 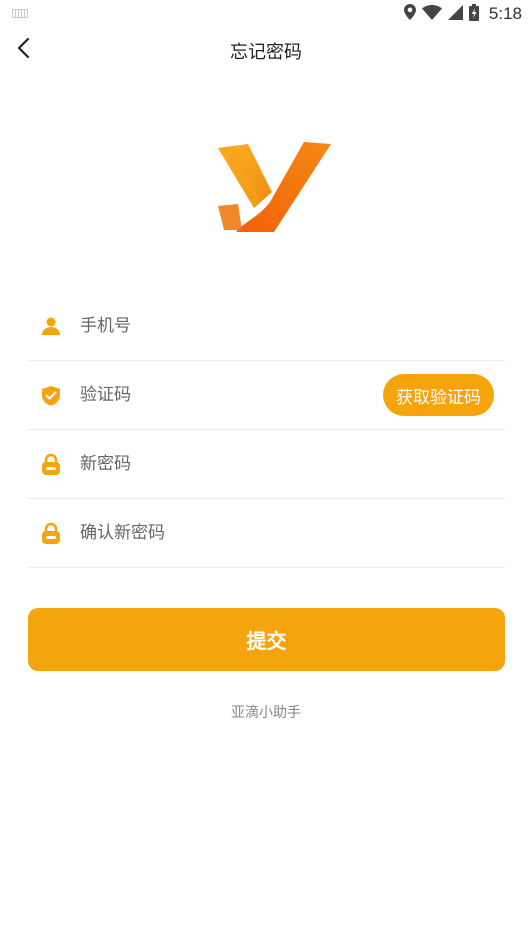 I want to click on code-input, so click(x=225, y=395).